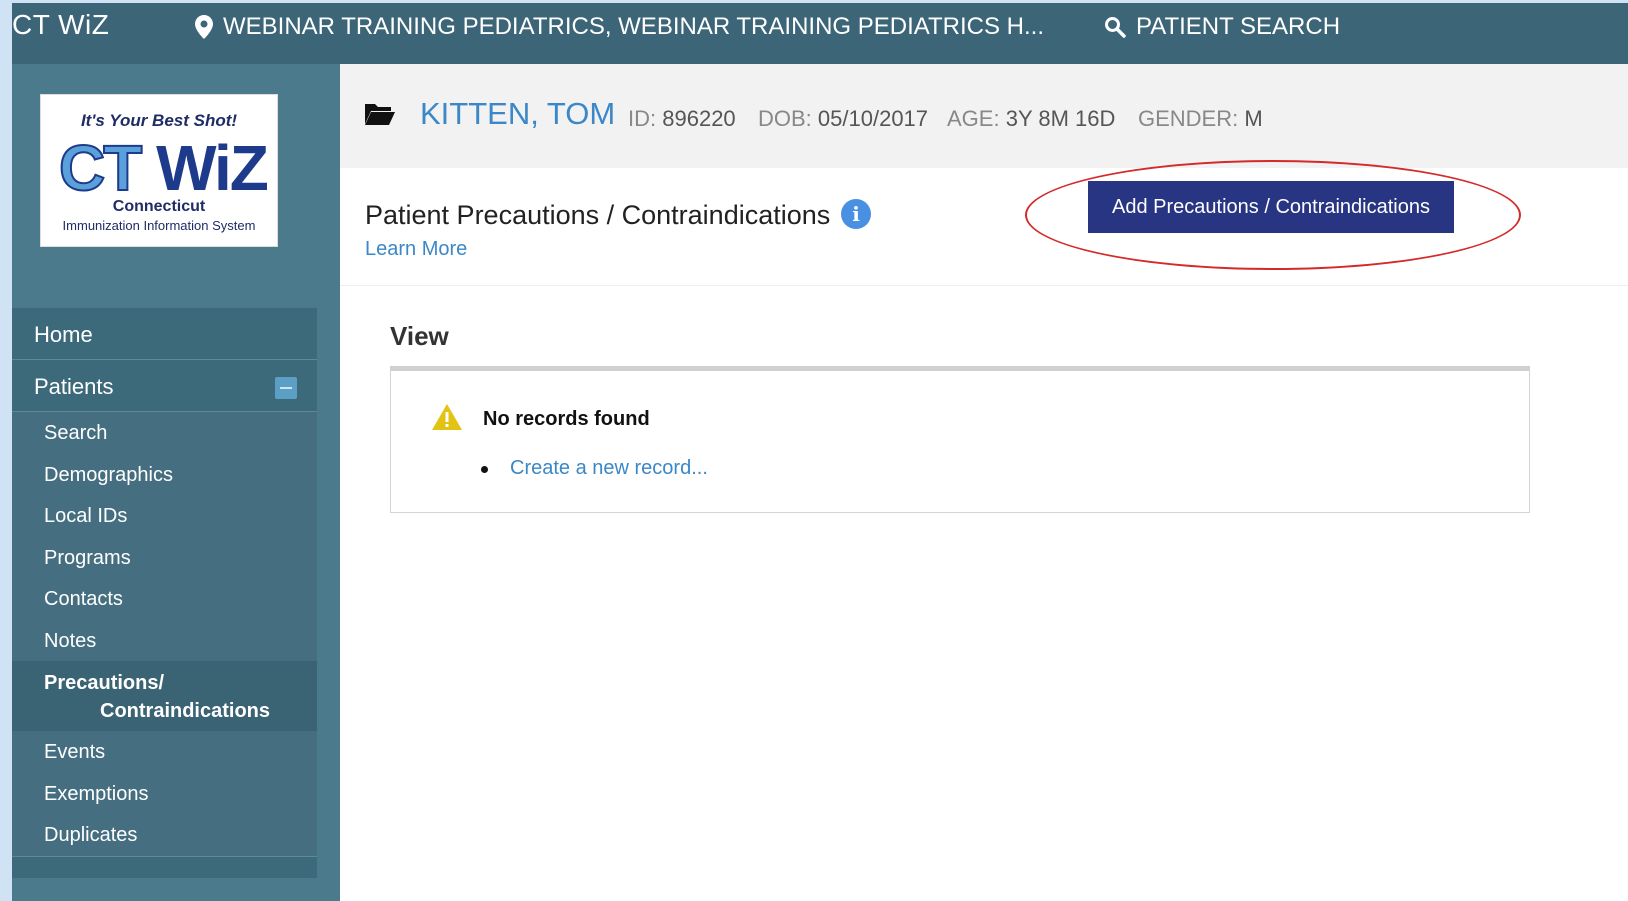 The height and width of the screenshot is (901, 1628). What do you see at coordinates (74, 386) in the screenshot?
I see `sidebar-item-label: Patients` at bounding box center [74, 386].